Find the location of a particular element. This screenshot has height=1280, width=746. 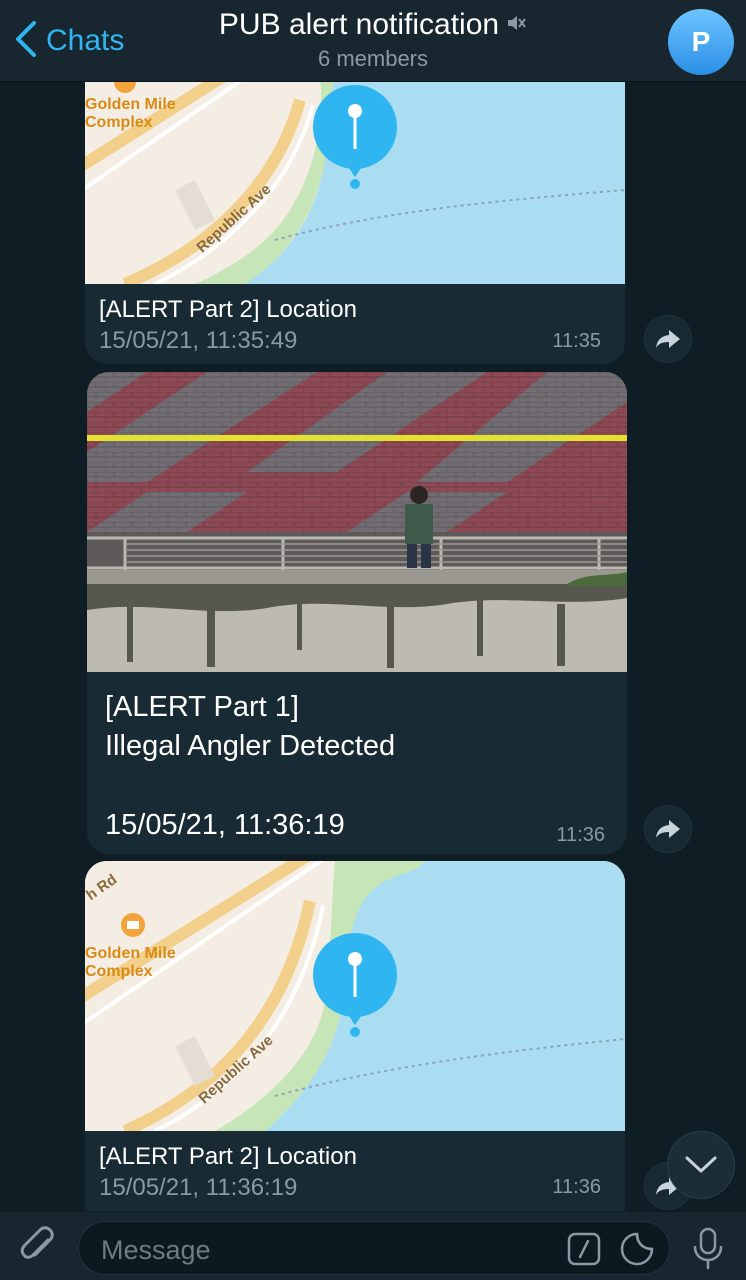

mute-icon is located at coordinates (516, 25).